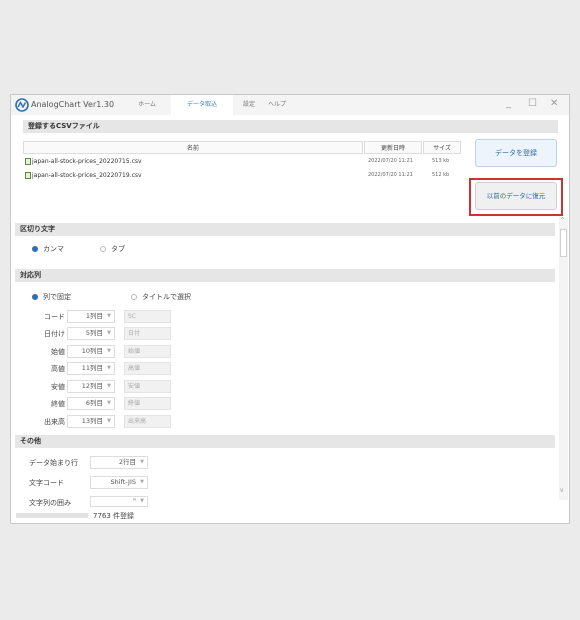  Describe the element at coordinates (118, 249) in the screenshot. I see `delimiter-tab-label: タブ` at that location.